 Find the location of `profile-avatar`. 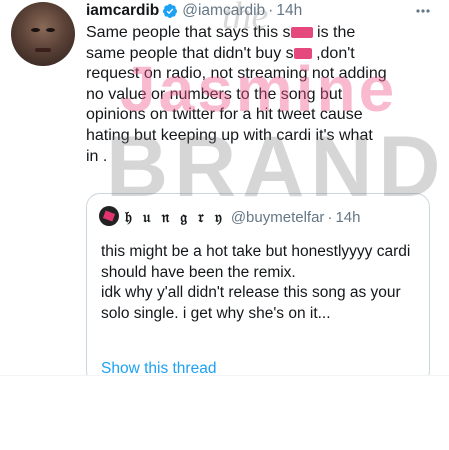

profile-avatar is located at coordinates (43, 34).